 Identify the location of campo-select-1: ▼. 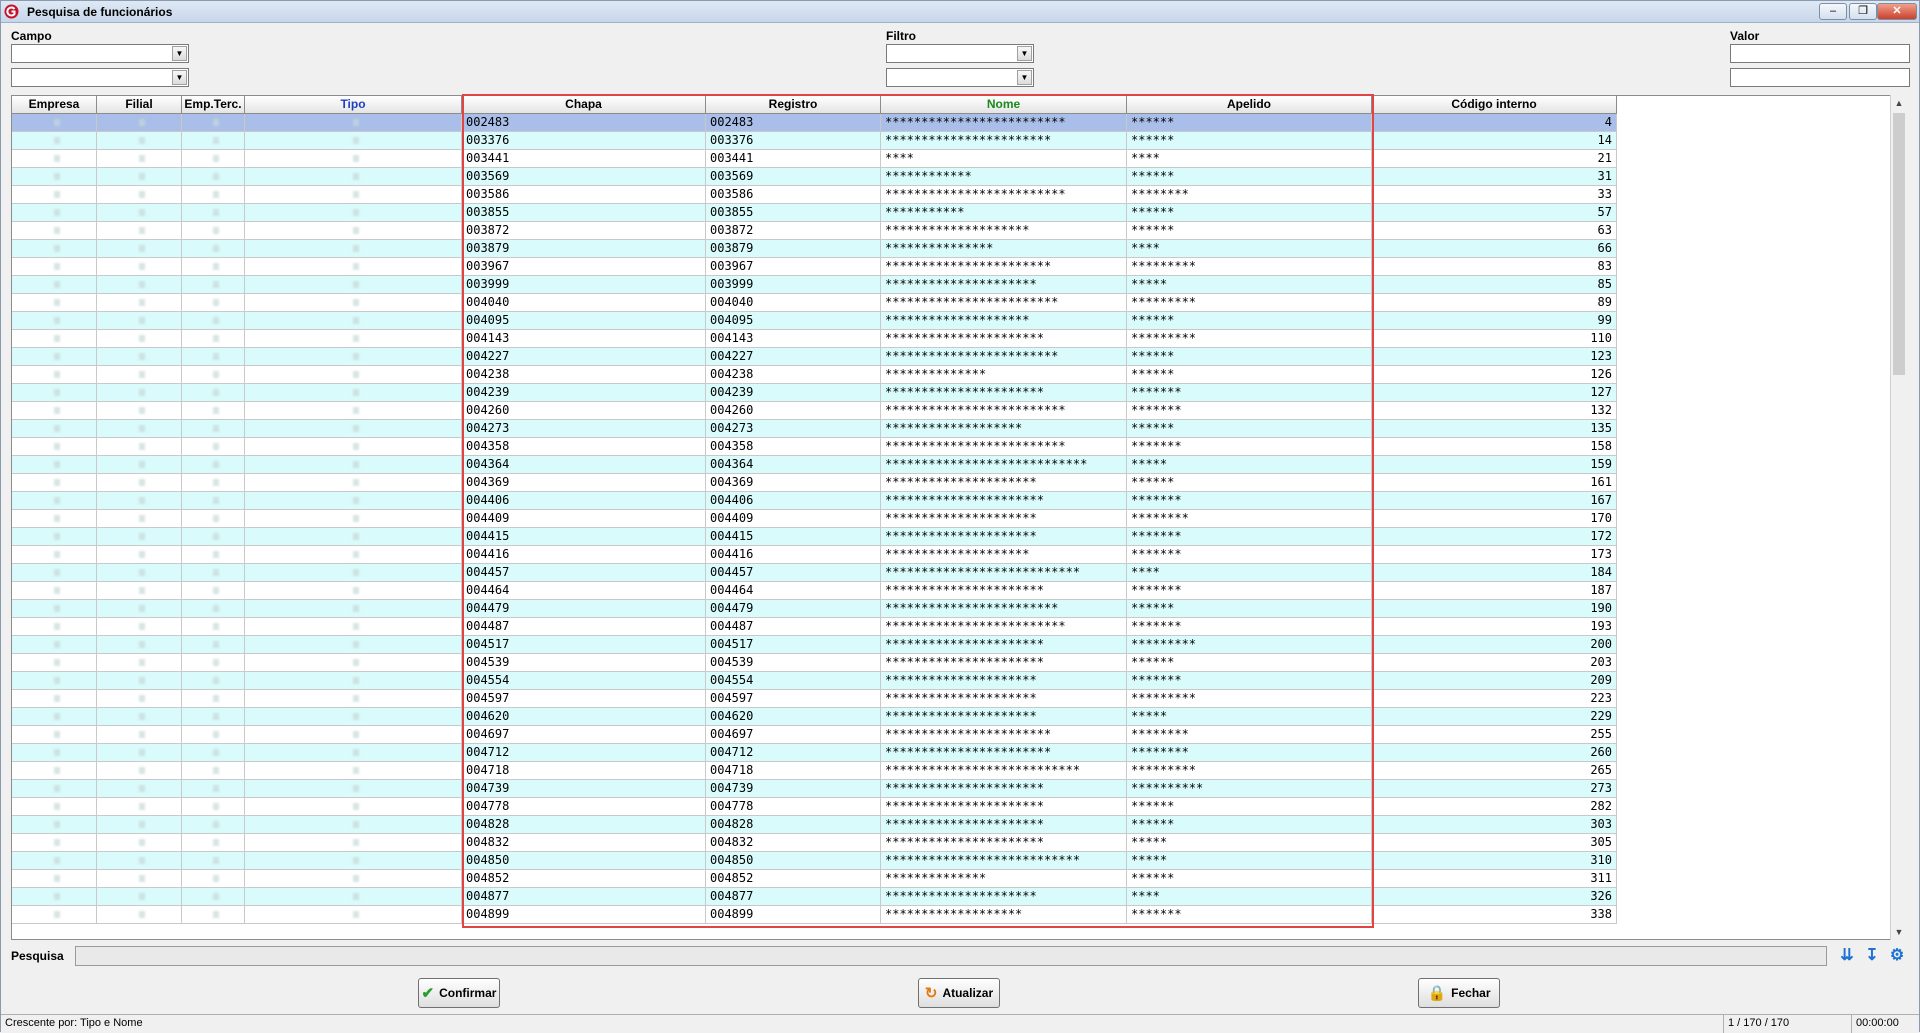
(100, 53).